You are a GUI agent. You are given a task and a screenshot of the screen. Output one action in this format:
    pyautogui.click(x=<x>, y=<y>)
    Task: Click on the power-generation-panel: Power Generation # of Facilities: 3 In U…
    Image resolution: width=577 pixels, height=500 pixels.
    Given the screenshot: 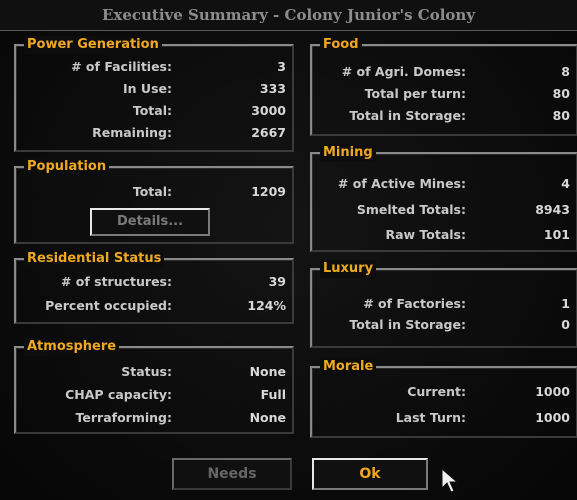 What is the action you would take?
    pyautogui.click(x=154, y=94)
    